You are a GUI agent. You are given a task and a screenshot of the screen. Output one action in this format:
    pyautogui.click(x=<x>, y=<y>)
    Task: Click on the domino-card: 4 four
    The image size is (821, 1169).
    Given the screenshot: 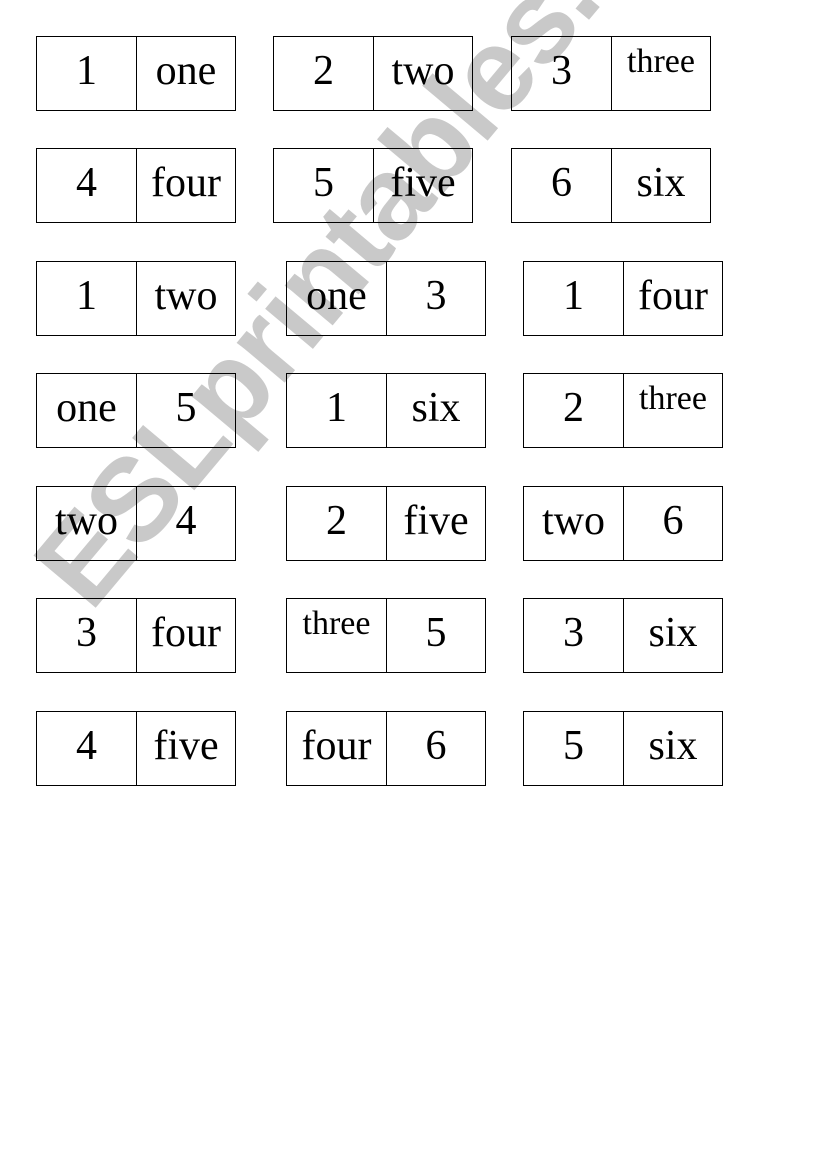 What is the action you would take?
    pyautogui.click(x=136, y=185)
    